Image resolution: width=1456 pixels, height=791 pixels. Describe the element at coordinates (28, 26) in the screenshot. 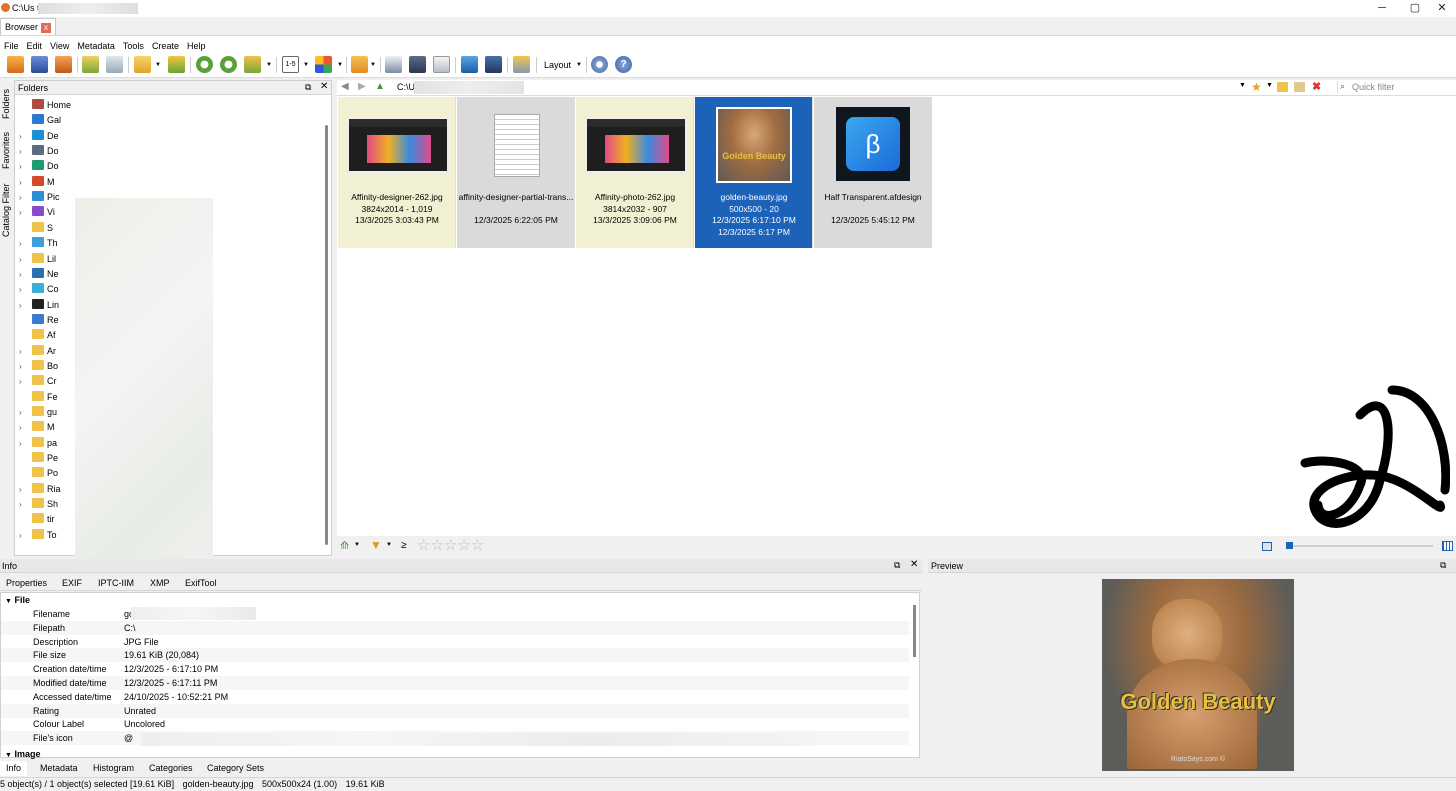

I see `tab-browser: Browser x` at that location.